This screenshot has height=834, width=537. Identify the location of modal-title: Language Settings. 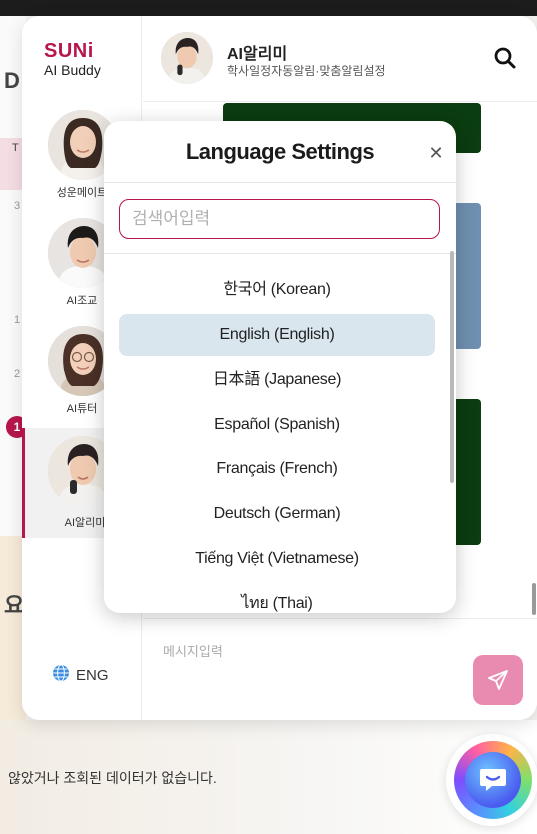
(280, 151).